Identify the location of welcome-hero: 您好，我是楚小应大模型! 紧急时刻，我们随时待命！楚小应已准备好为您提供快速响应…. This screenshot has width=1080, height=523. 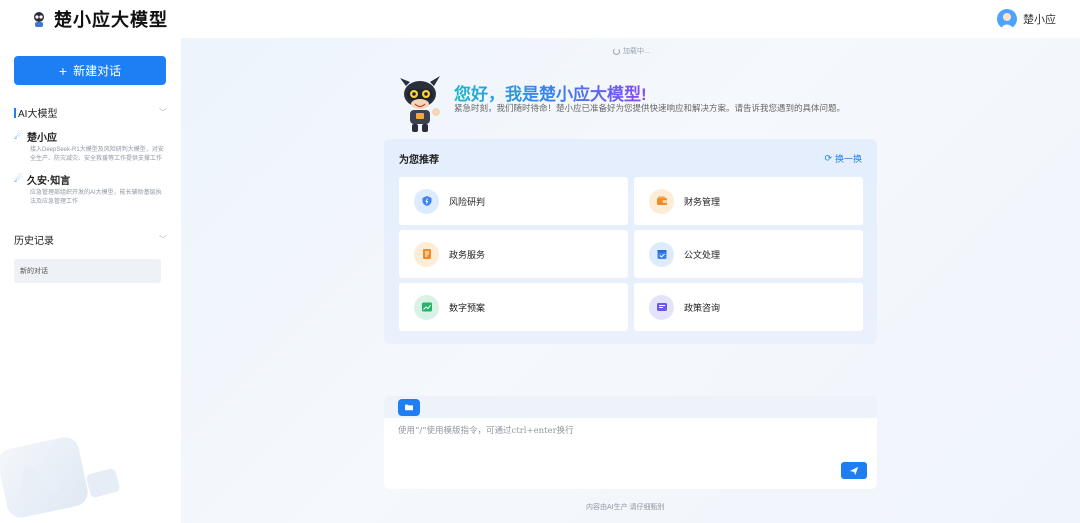
(636, 103).